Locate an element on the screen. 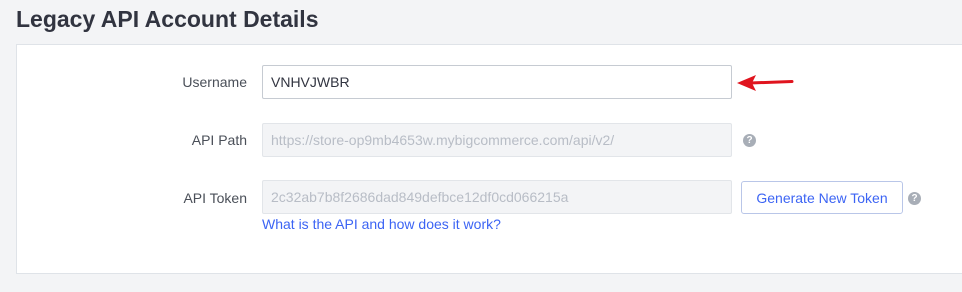 The height and width of the screenshot is (292, 962). username-field is located at coordinates (497, 82).